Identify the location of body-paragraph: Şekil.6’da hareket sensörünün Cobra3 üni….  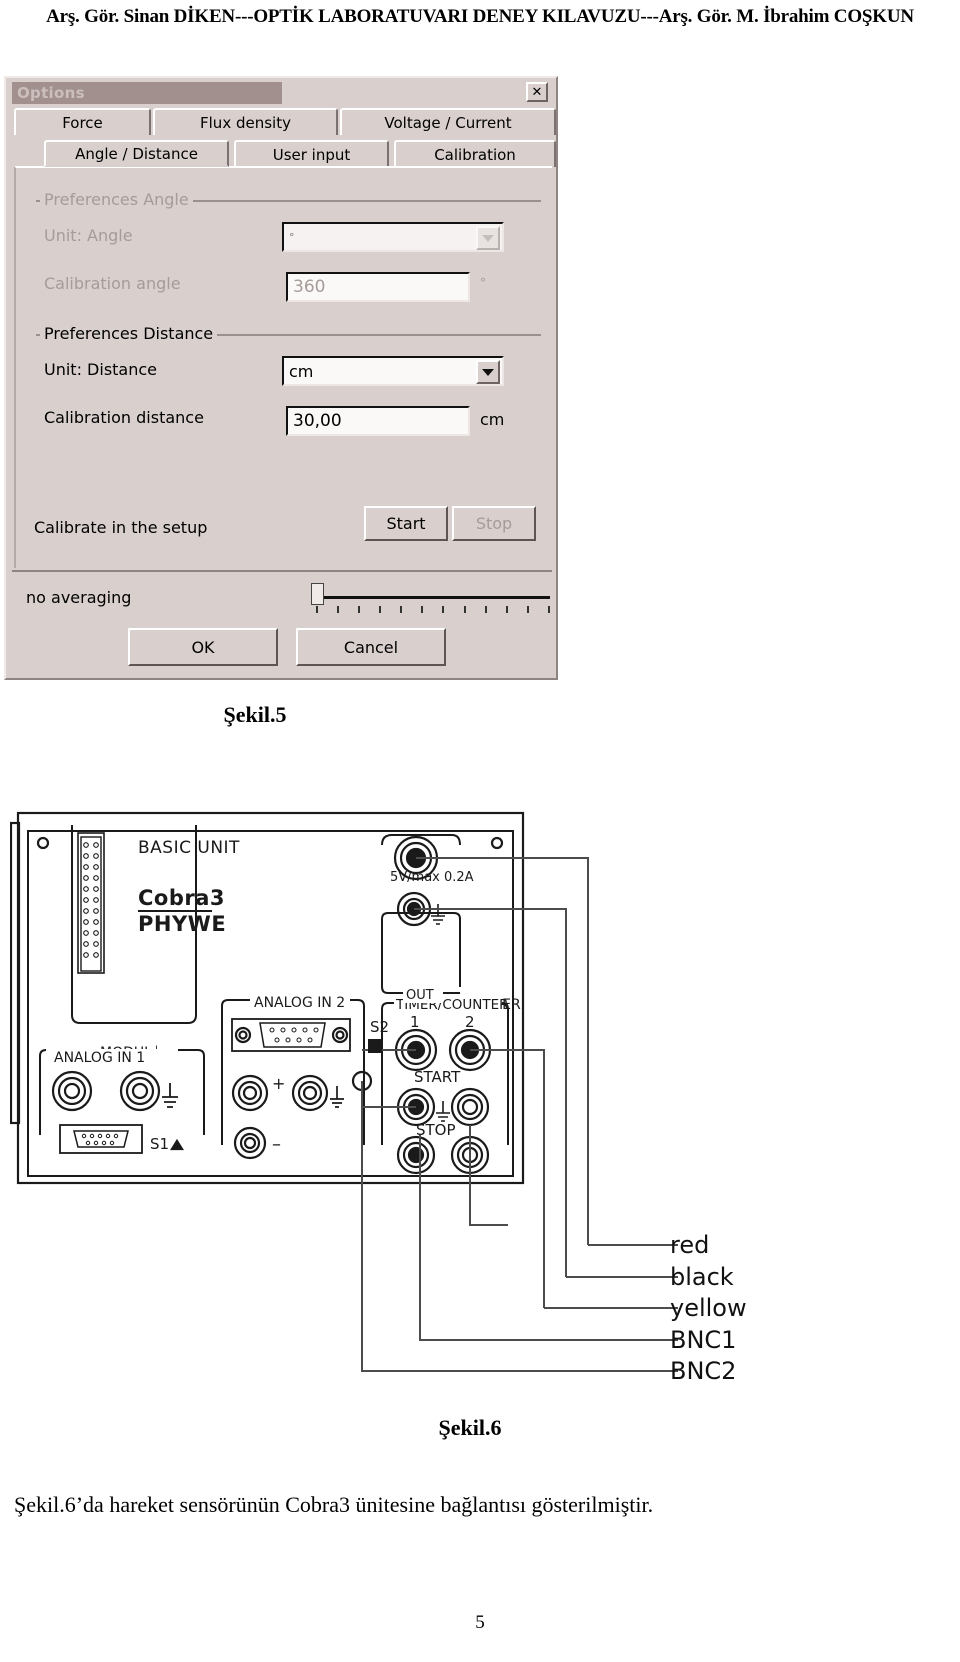
(334, 1504).